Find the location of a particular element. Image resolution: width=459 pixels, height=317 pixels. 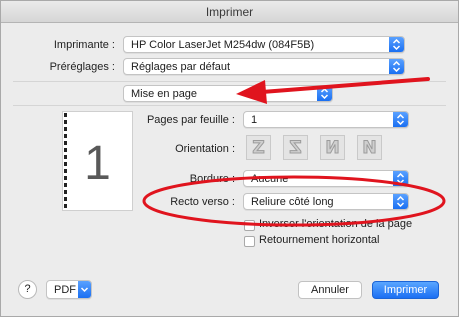

window-title: Imprimer is located at coordinates (229, 12).